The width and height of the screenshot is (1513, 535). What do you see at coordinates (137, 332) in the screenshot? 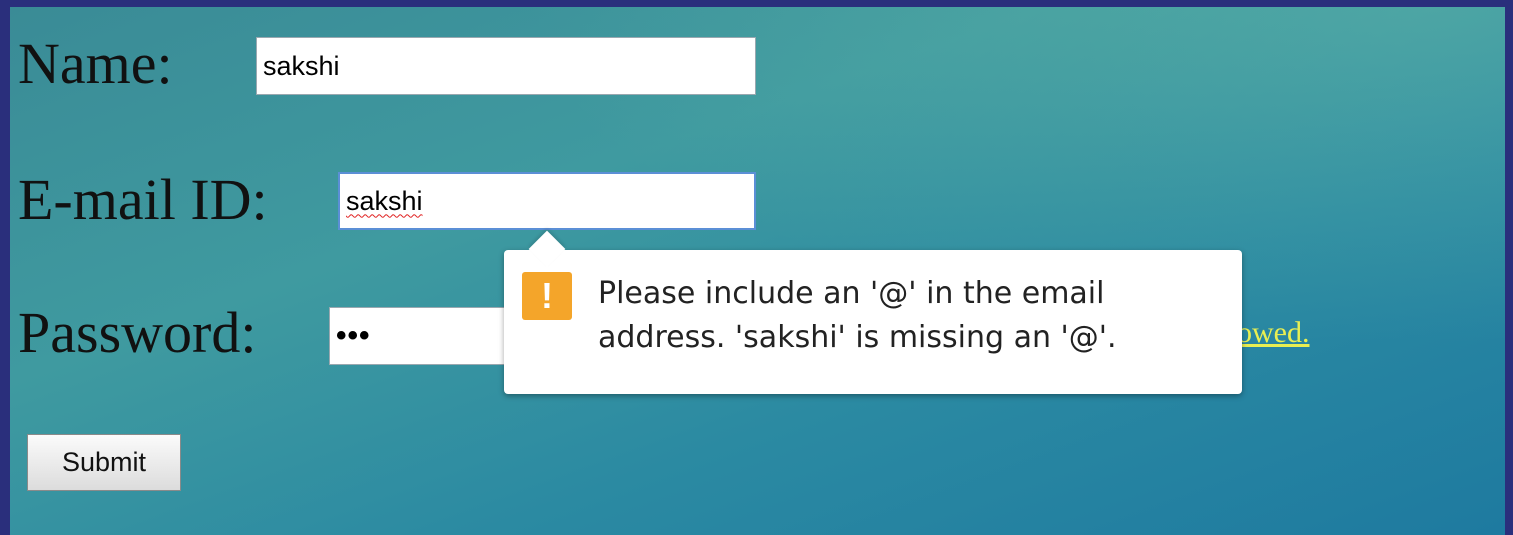
I see `password-label: Password:` at bounding box center [137, 332].